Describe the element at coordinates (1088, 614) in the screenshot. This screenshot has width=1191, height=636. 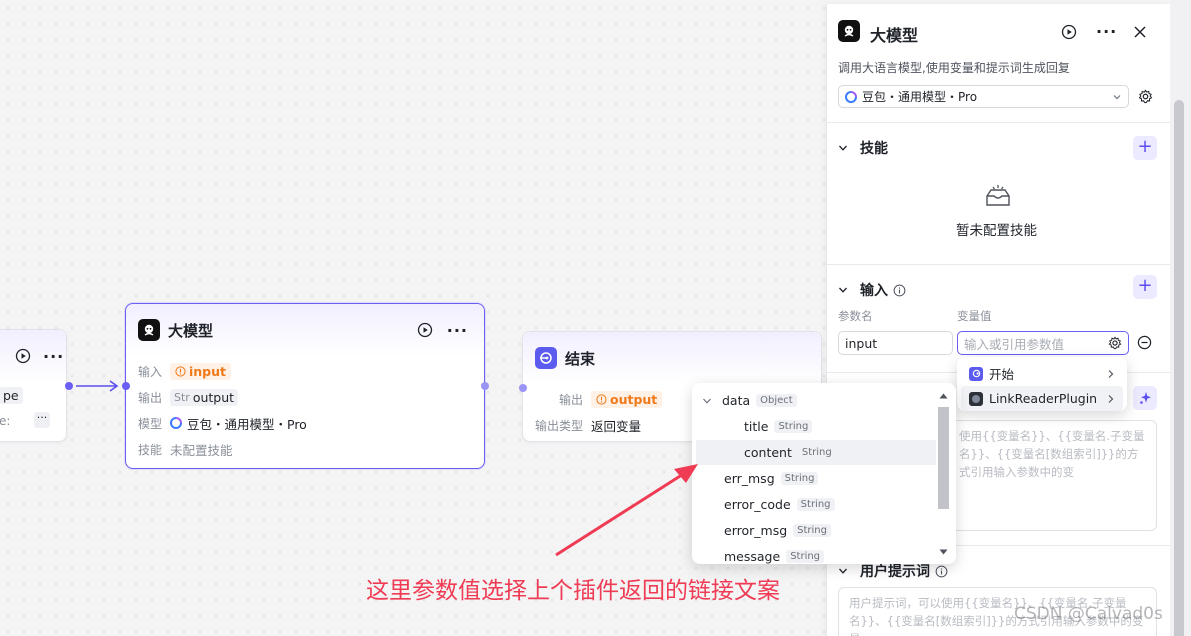
I see `watermark: CSDN @Calvad0s` at that location.